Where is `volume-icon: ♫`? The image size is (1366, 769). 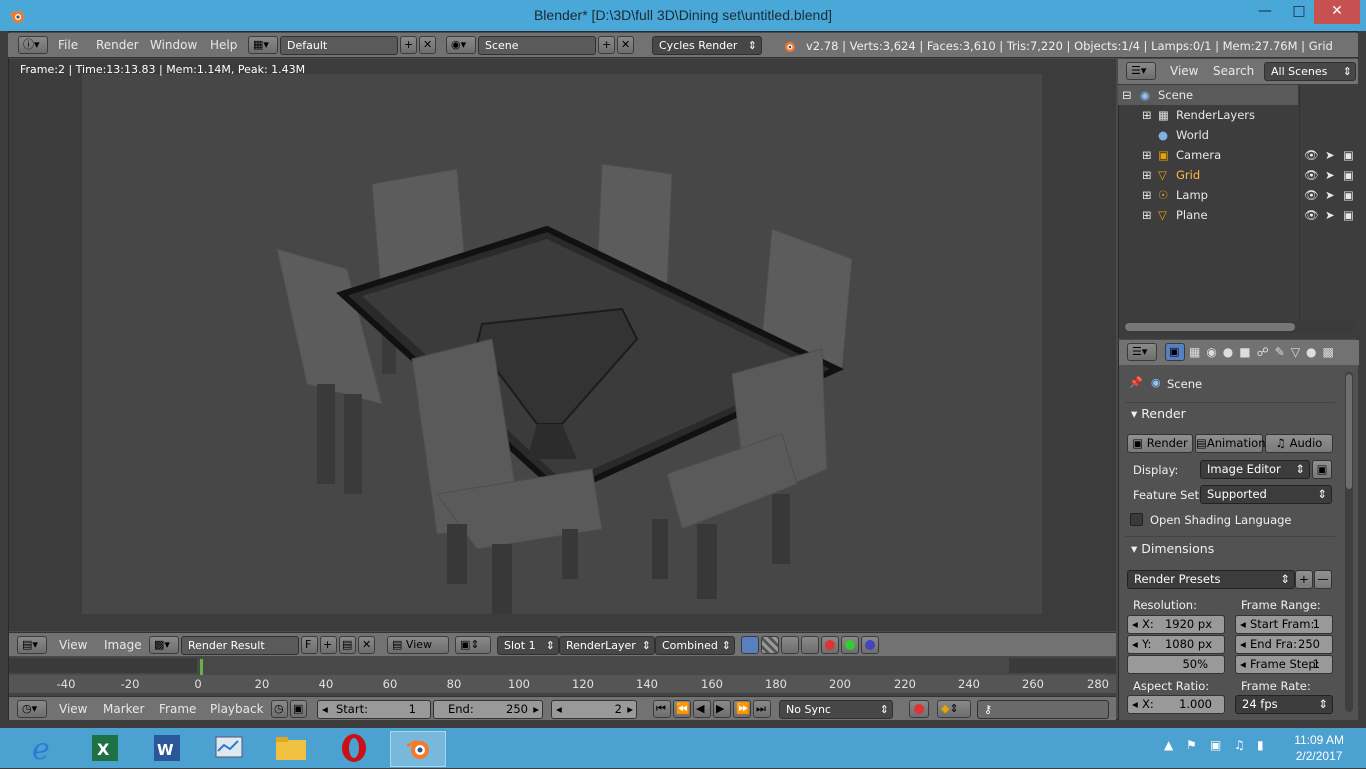
volume-icon: ♫ is located at coordinates (1239, 745).